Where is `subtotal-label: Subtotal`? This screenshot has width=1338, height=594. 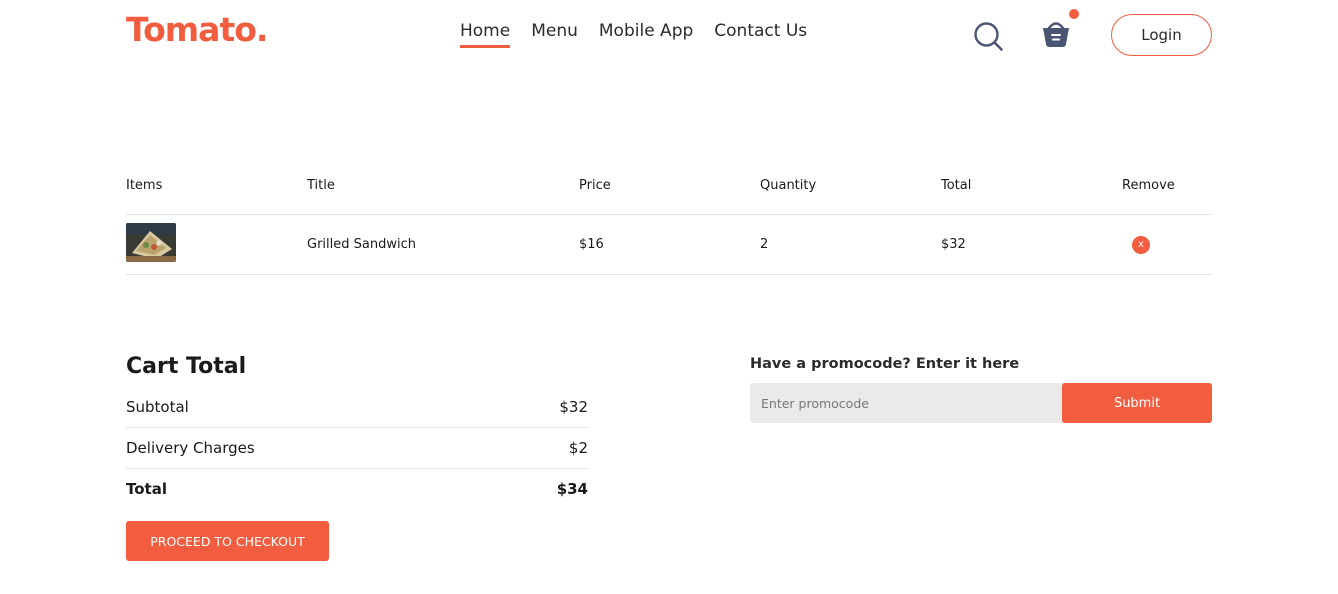
subtotal-label: Subtotal is located at coordinates (157, 407).